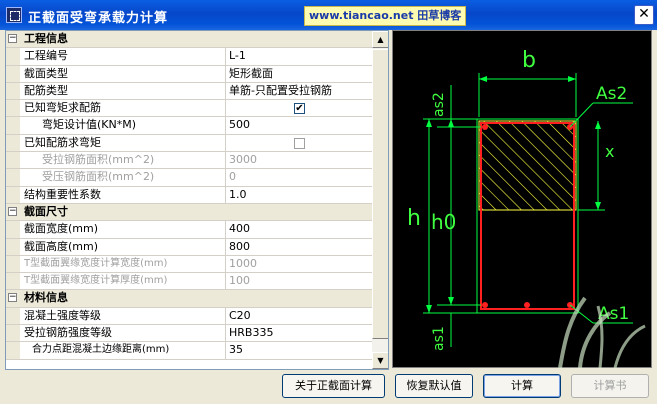 This screenshot has width=657, height=404. I want to click on property-checkbox, so click(299, 143).